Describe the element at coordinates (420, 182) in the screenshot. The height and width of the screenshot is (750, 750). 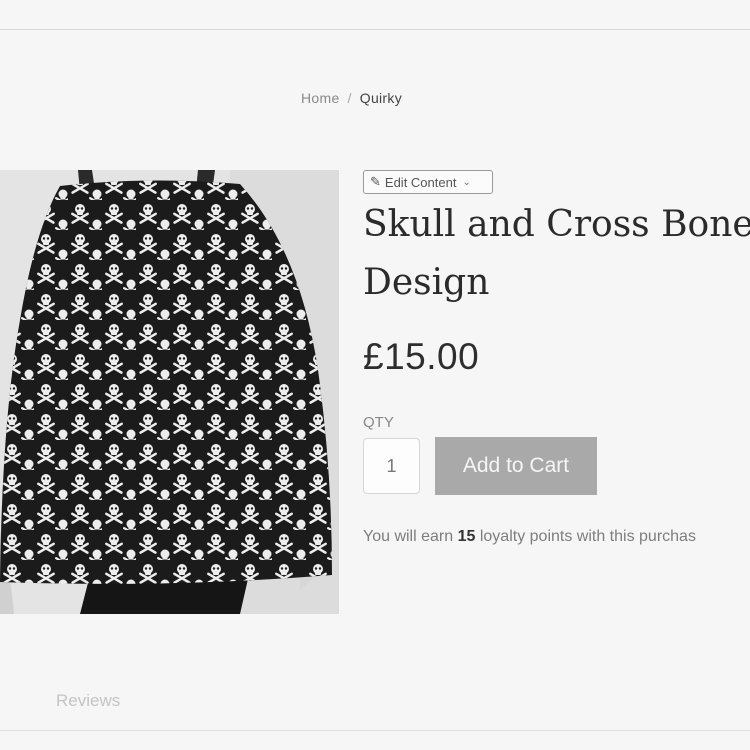
I see `edit-content-label: Edit Content` at that location.